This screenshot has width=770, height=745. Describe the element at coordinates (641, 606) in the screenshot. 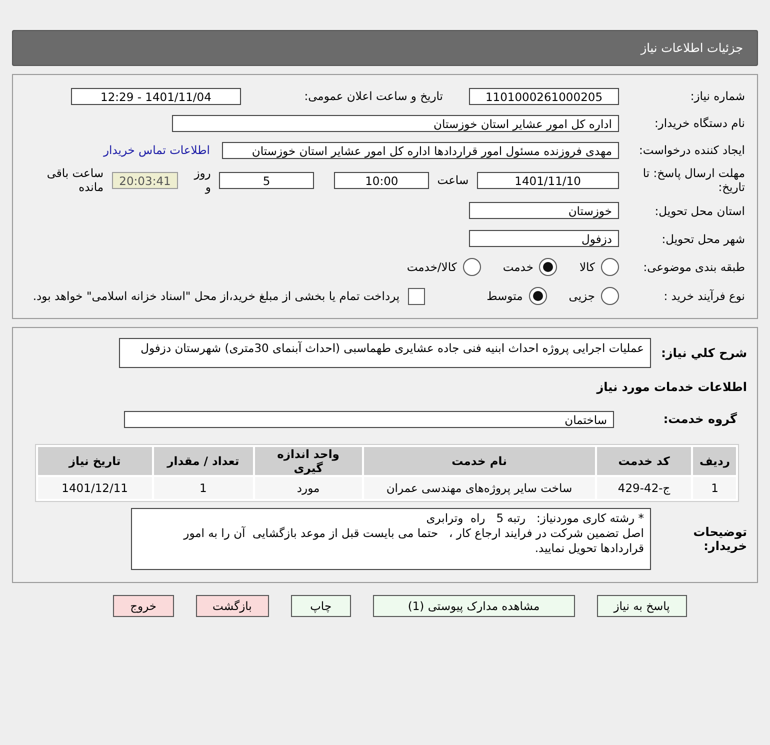

I see `action-button: پاسخ به نیاز` at that location.